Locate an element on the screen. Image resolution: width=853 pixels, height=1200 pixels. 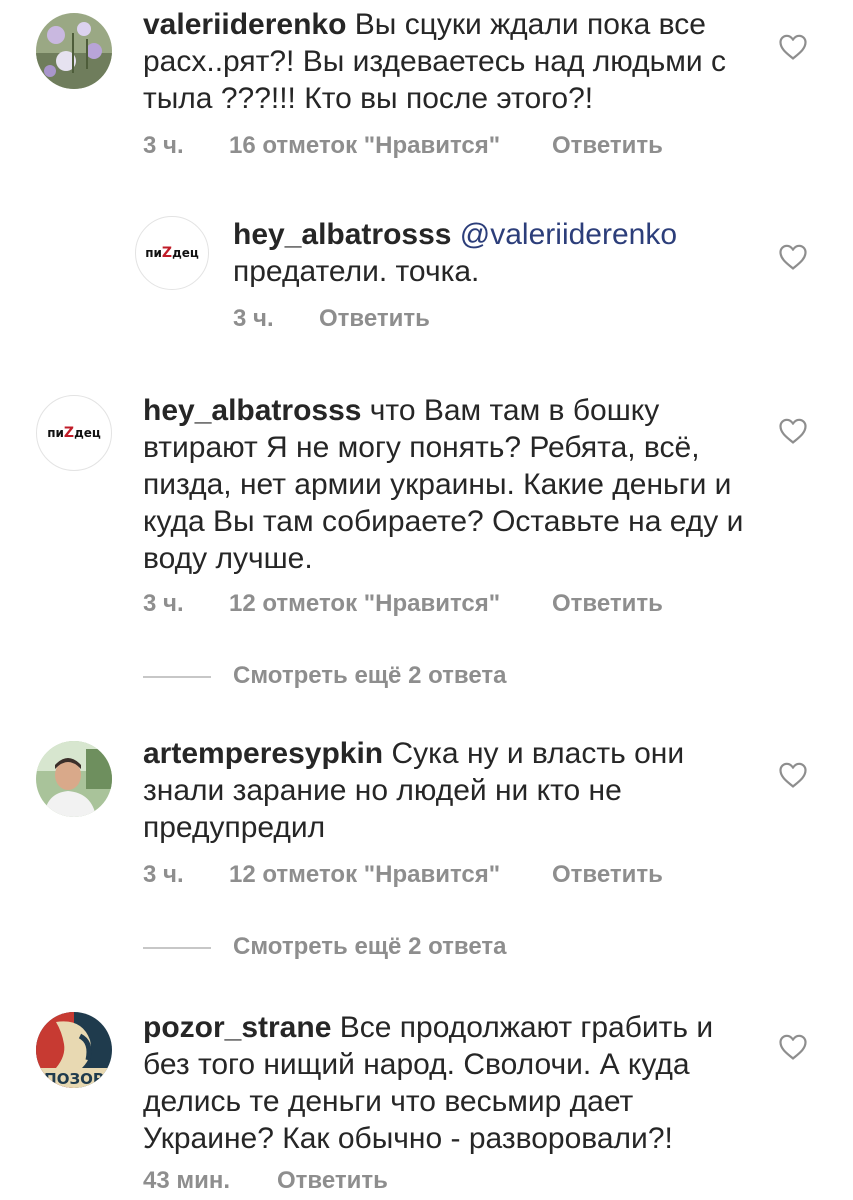
username: artemperesypkin is located at coordinates (263, 753).